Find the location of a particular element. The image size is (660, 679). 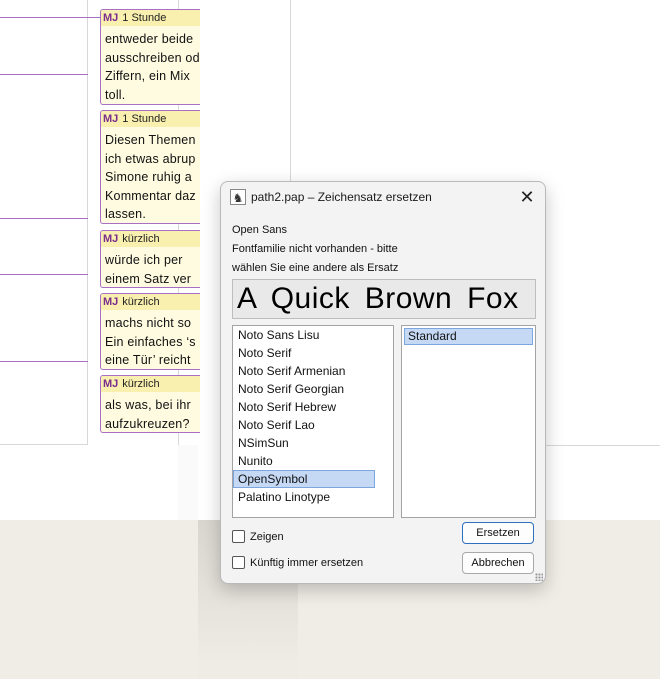

font-list-item: Noto Serif Armenian is located at coordinates (313, 371).